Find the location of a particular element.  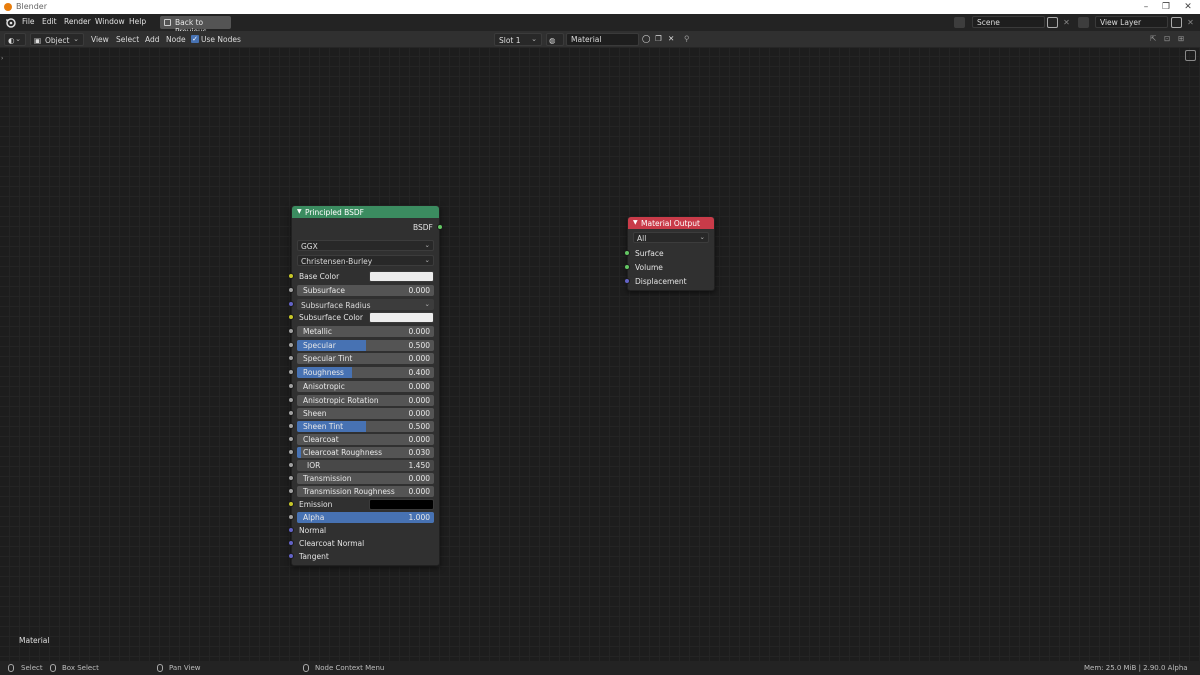

view-layer-icon is located at coordinates (1083, 22).